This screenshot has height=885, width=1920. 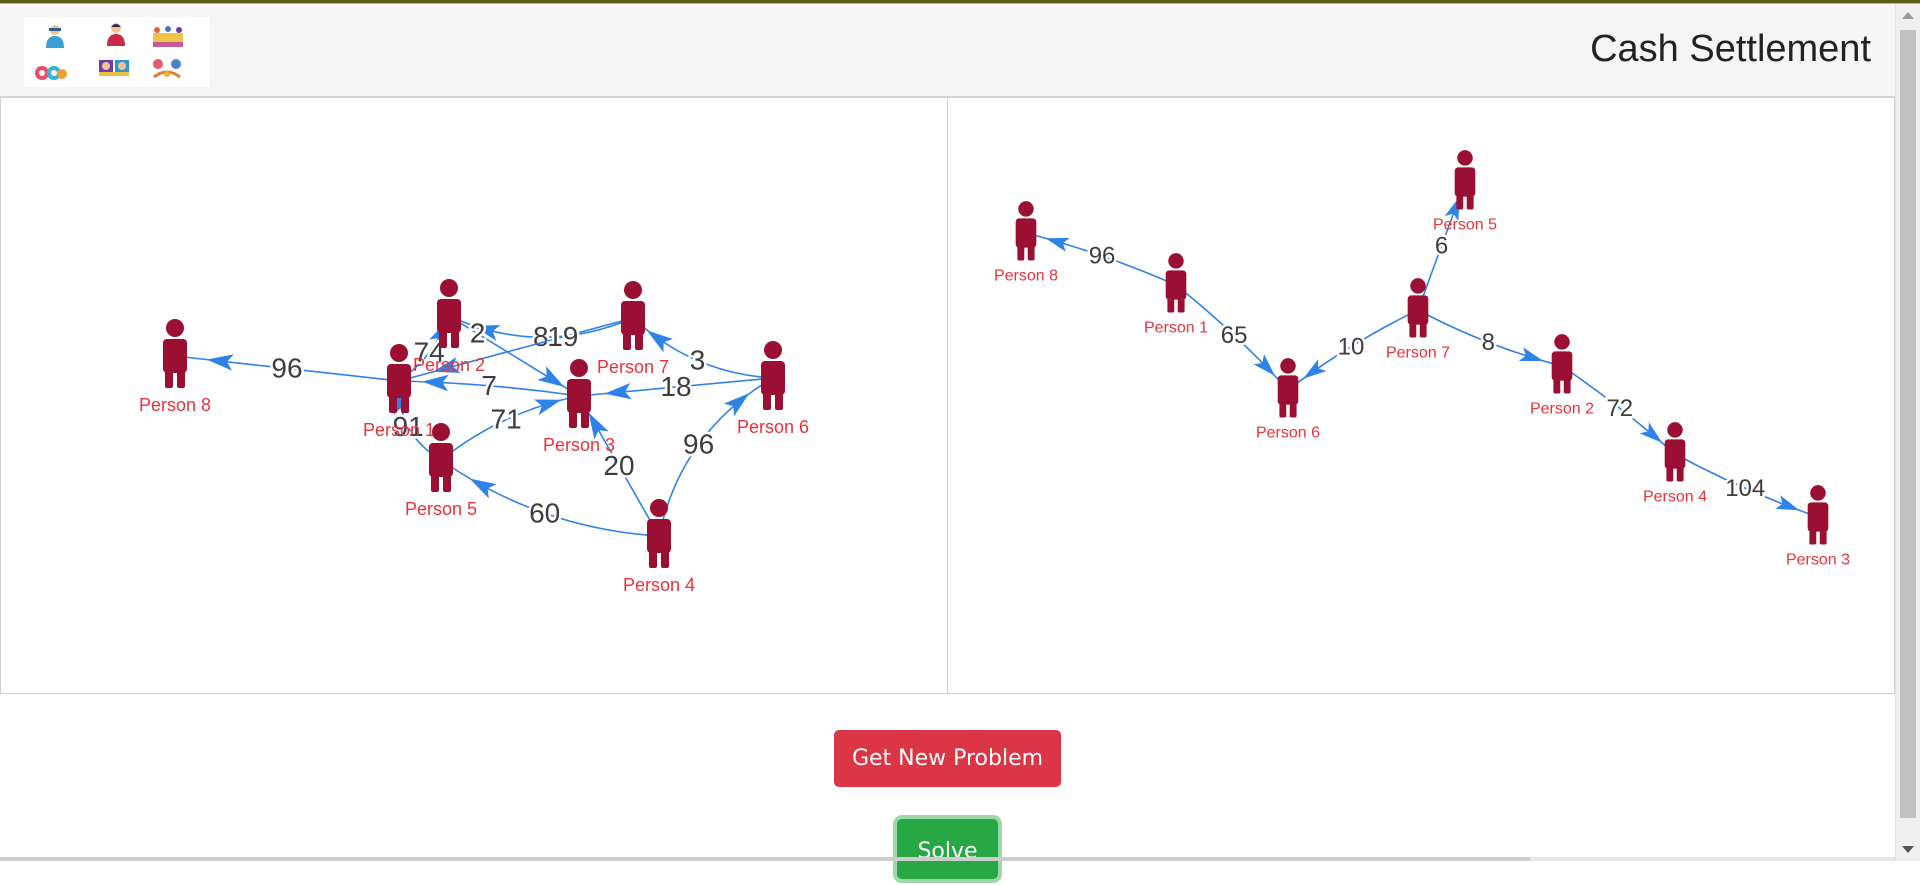 I want to click on edge-weight-label: 71, so click(x=506, y=419).